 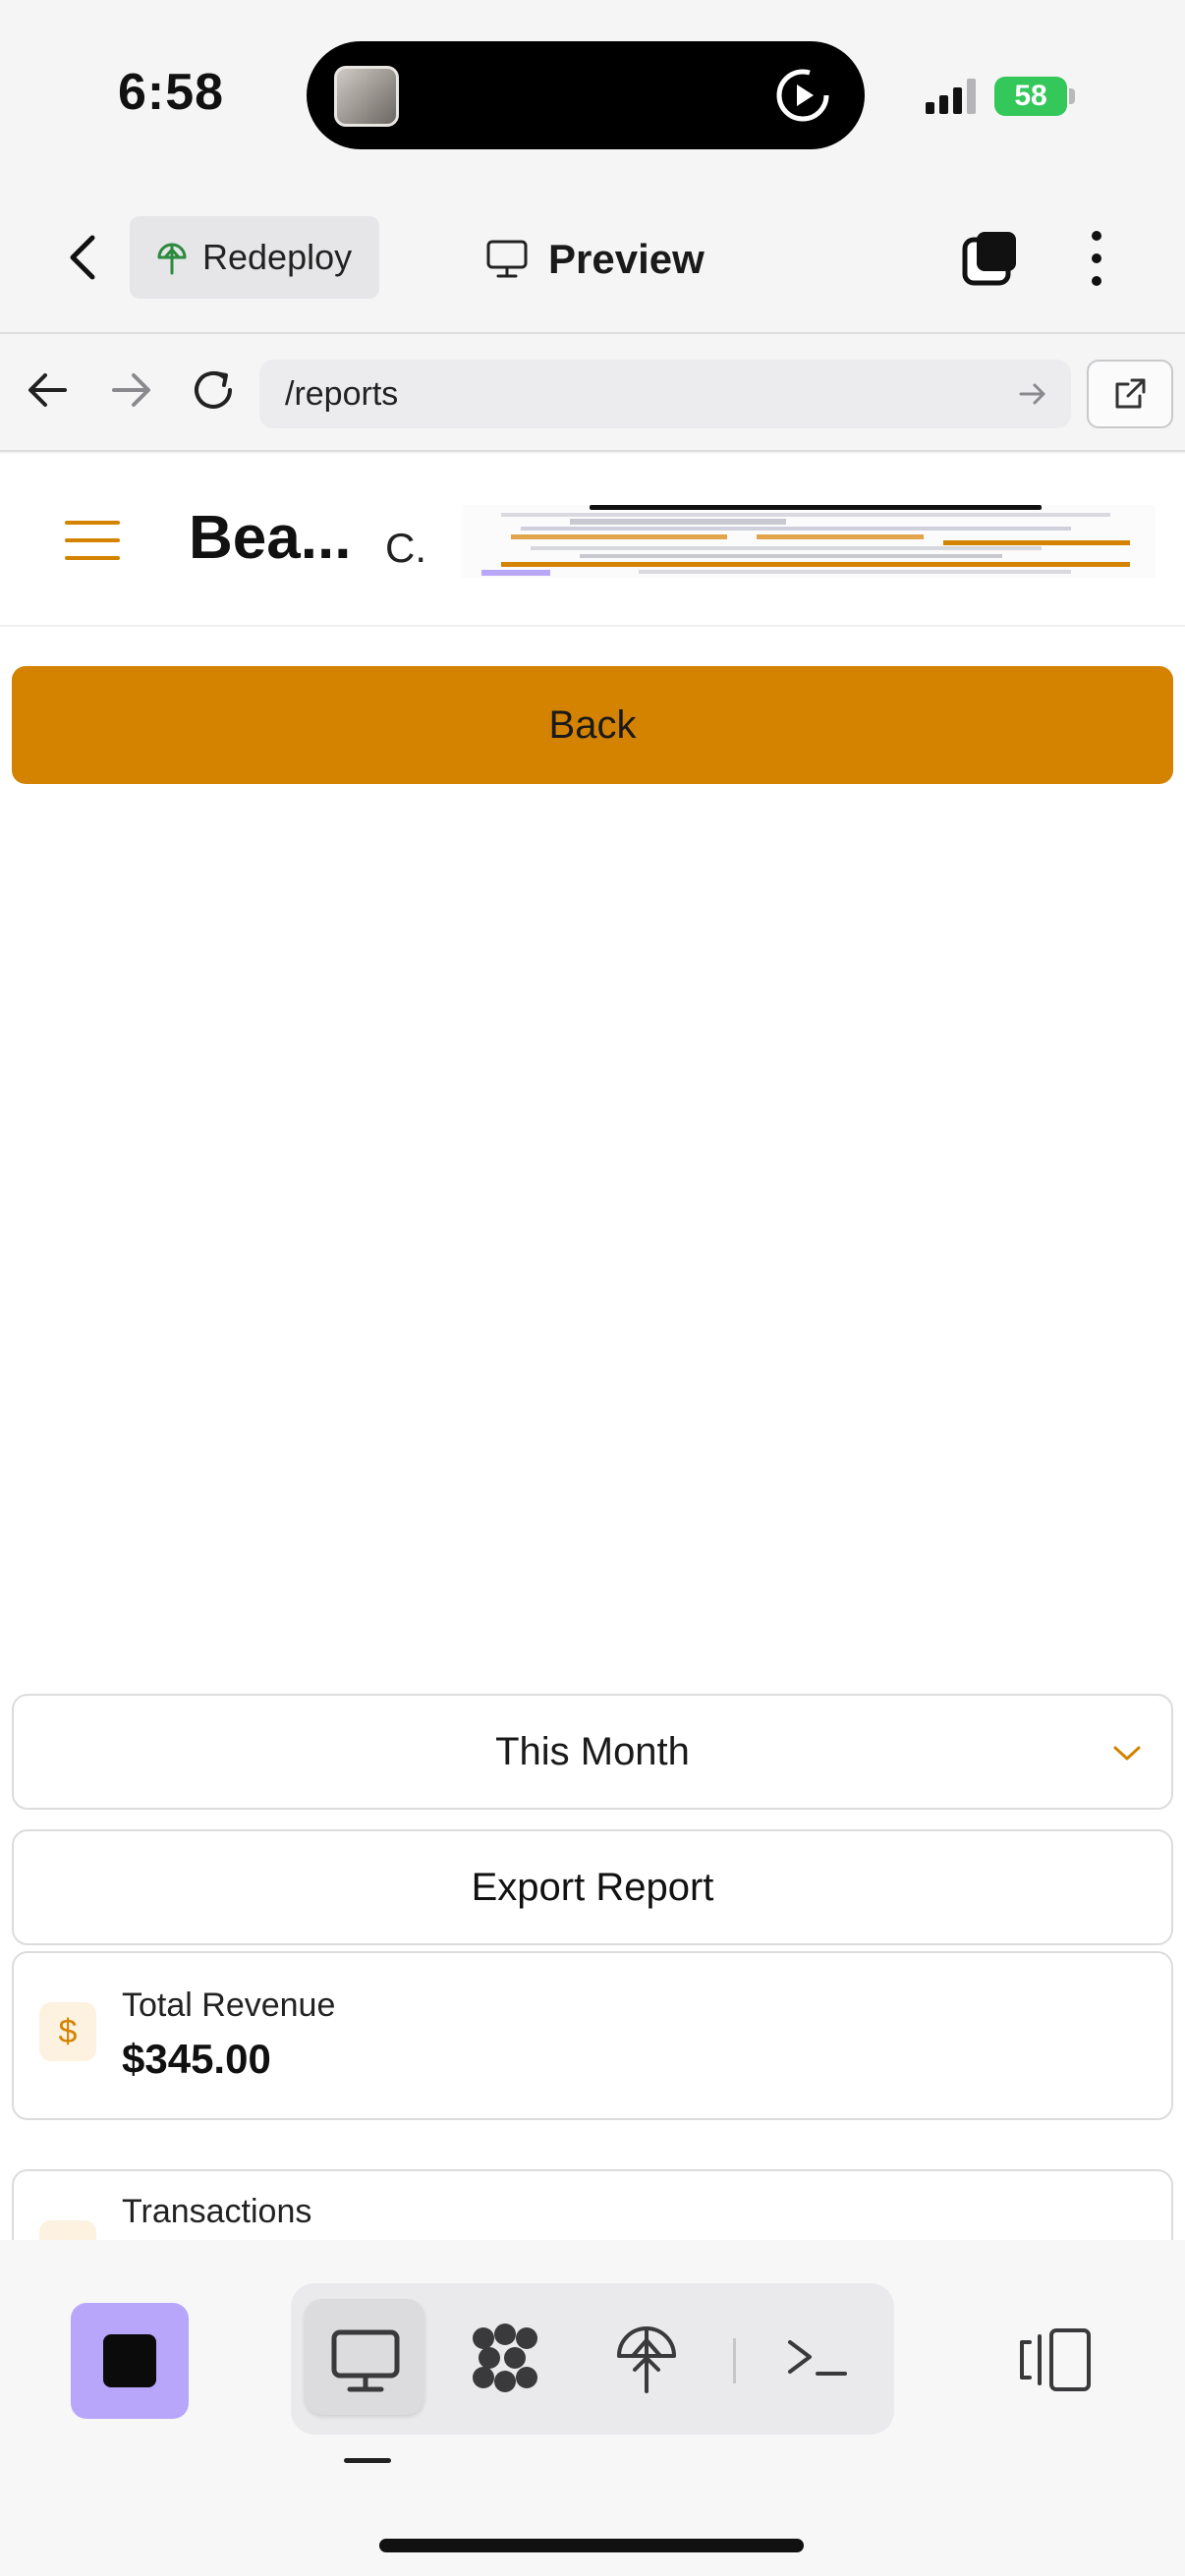 I want to click on export-report-button: Export Report, so click(x=592, y=1887).